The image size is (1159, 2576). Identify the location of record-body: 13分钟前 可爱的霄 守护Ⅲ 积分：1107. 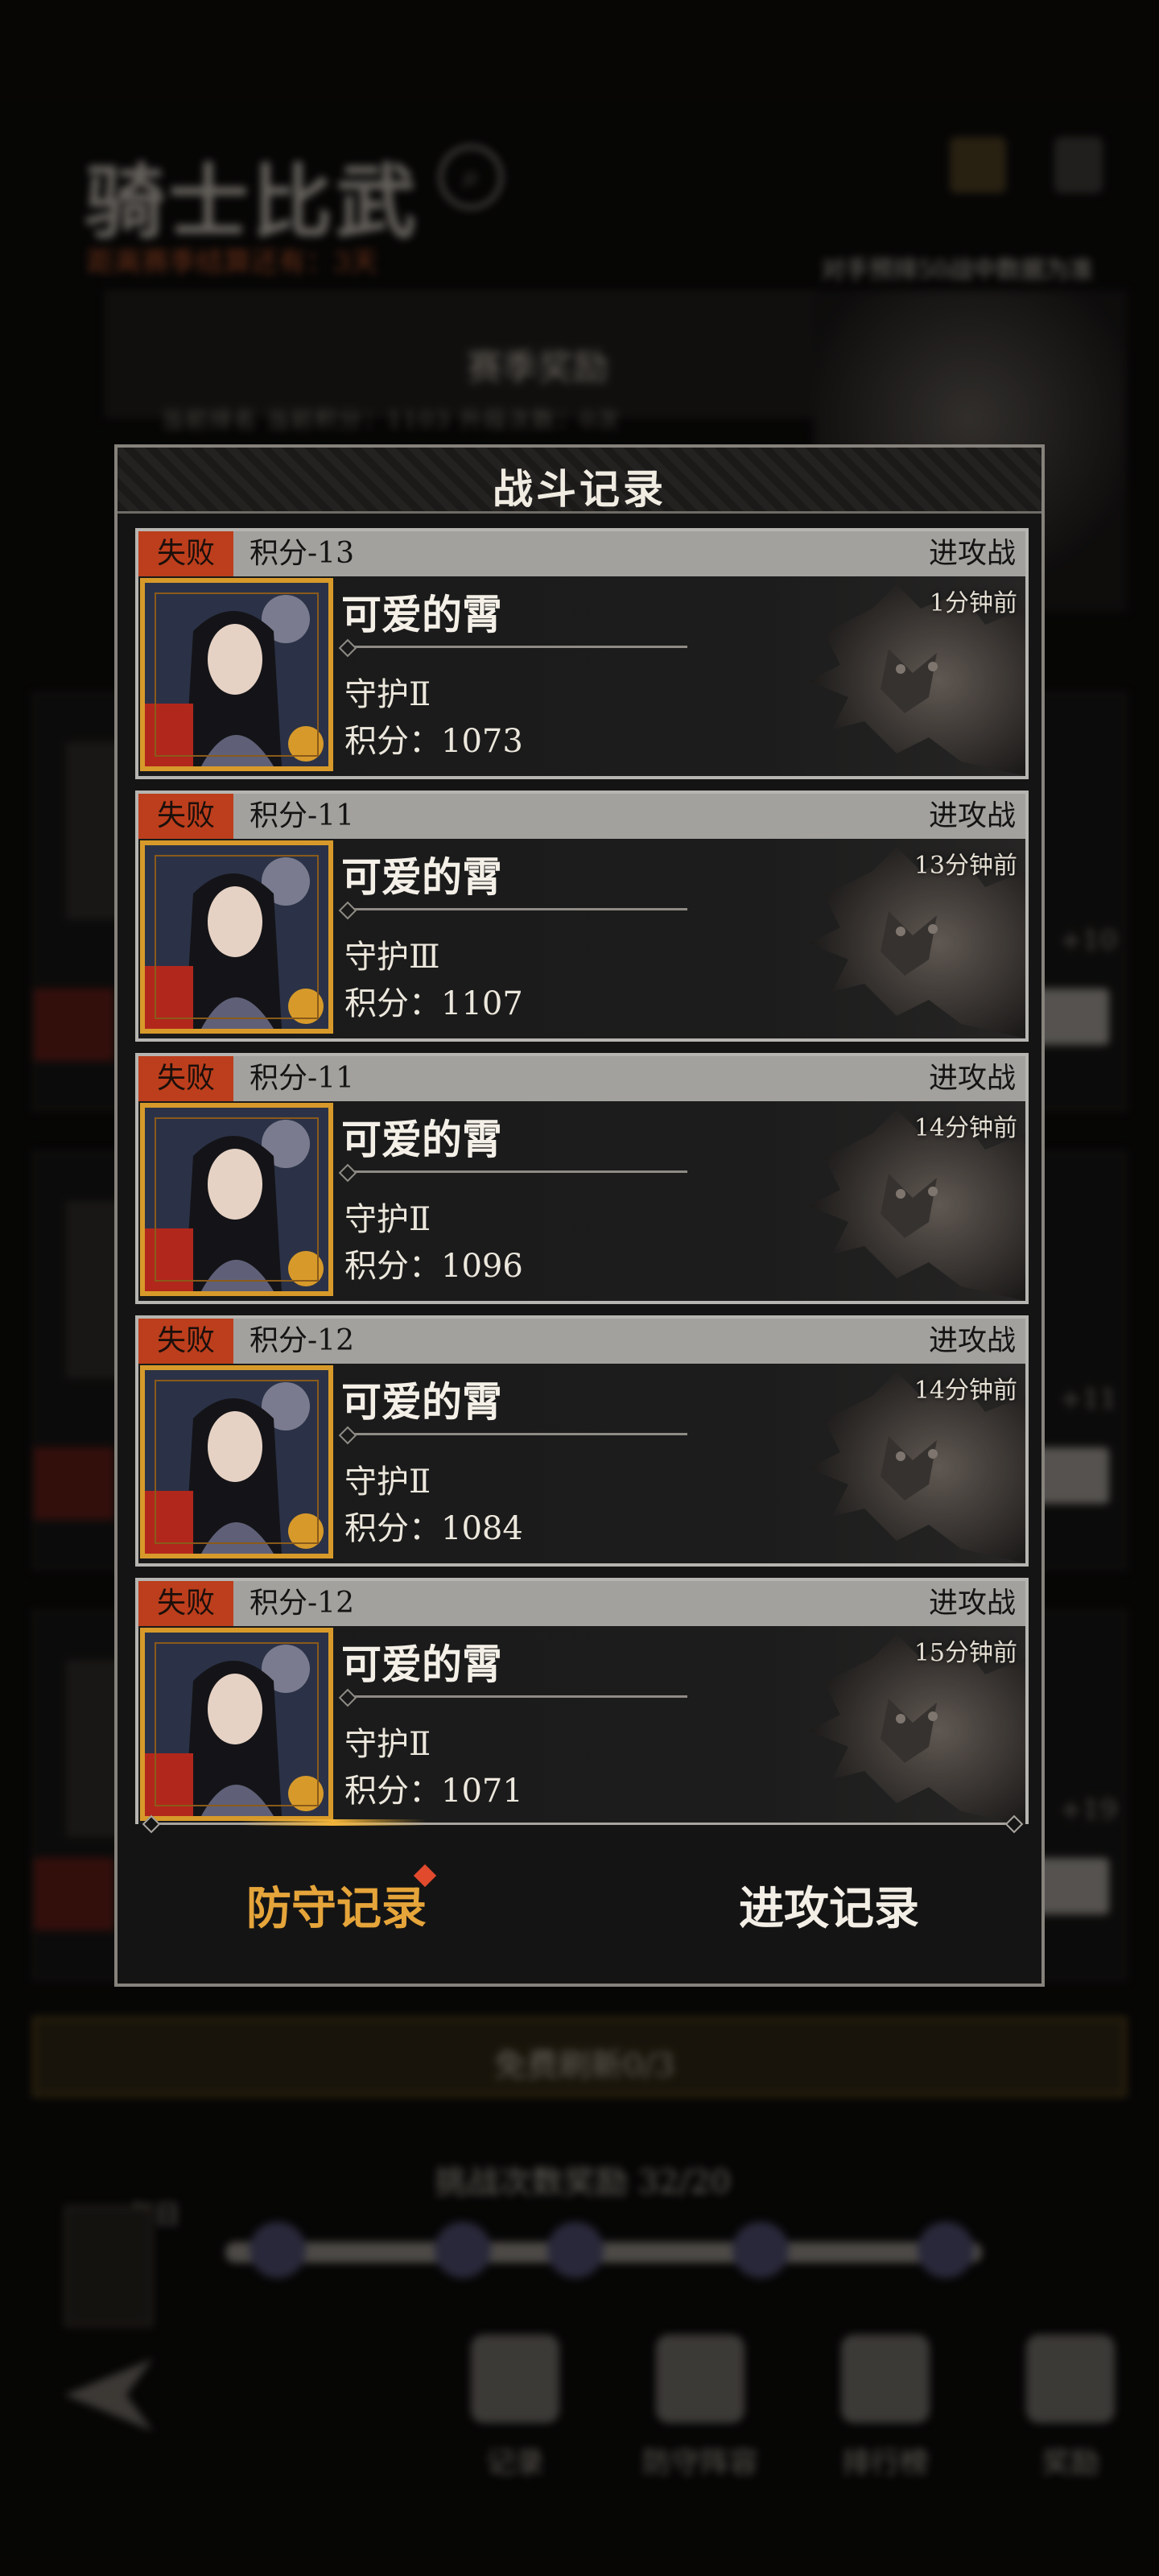
(581, 938).